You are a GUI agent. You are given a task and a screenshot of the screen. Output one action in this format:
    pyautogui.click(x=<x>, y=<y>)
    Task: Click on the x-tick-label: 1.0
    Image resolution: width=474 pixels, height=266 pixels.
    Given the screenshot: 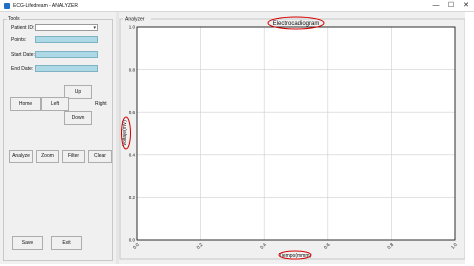 What is the action you would take?
    pyautogui.click(x=454, y=246)
    